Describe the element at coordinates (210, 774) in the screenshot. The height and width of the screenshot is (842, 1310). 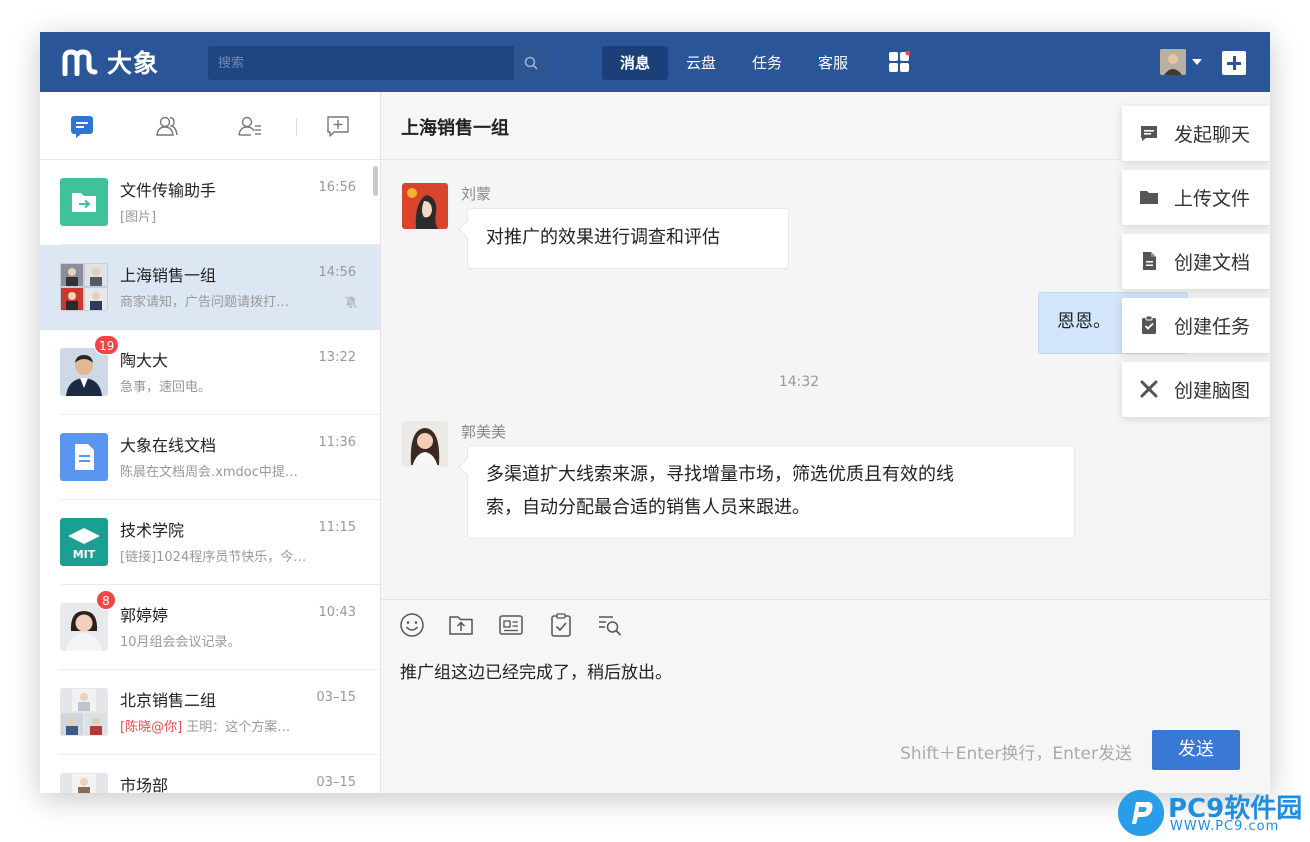
I see `conversation-item: 市场部 03–15` at that location.